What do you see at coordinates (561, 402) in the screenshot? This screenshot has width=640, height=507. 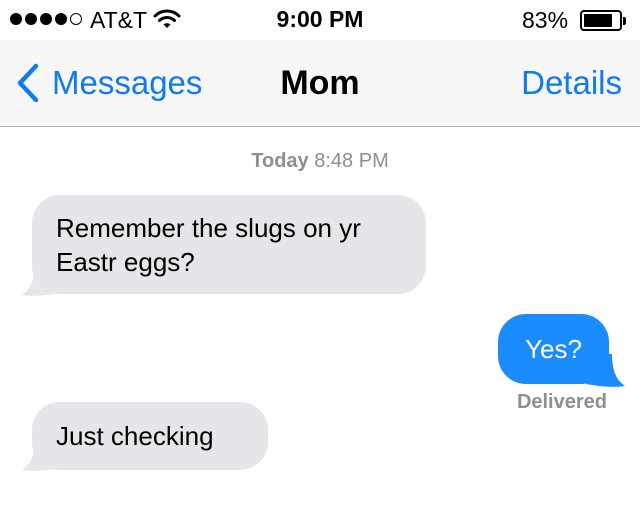 I see `delivery-status: Delivered` at bounding box center [561, 402].